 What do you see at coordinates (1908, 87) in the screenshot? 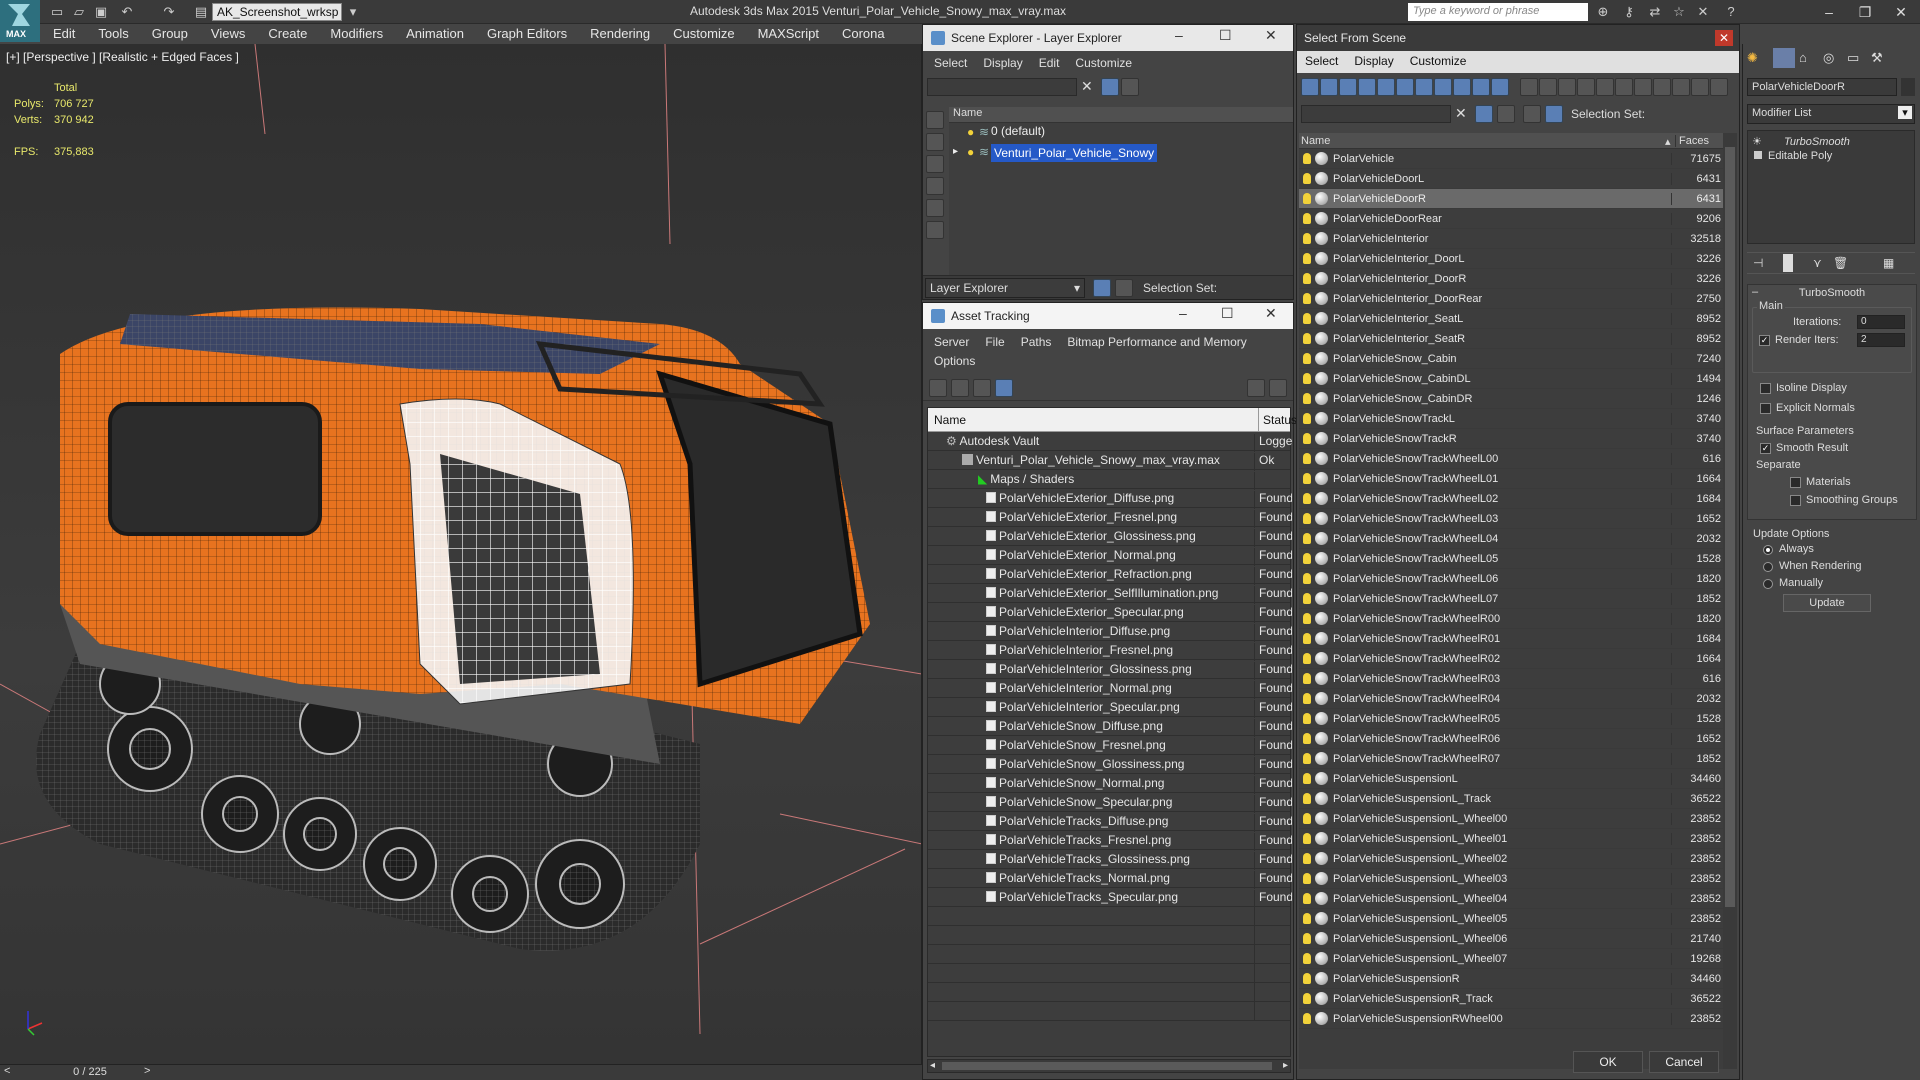
I see `object-color-swatch` at bounding box center [1908, 87].